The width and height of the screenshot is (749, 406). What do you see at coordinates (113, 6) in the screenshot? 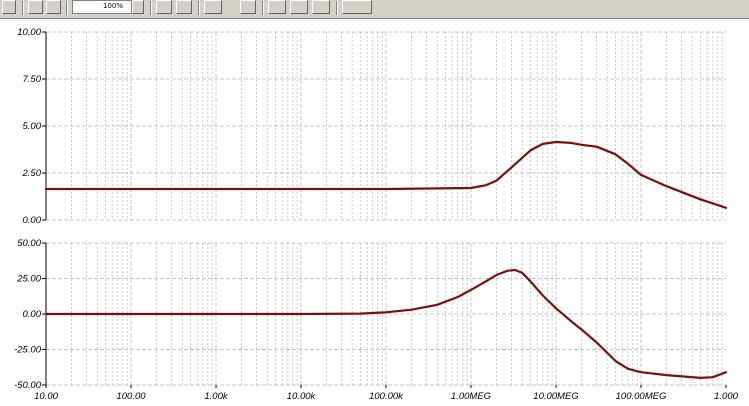
I see `zoom-label: 100%` at bounding box center [113, 6].